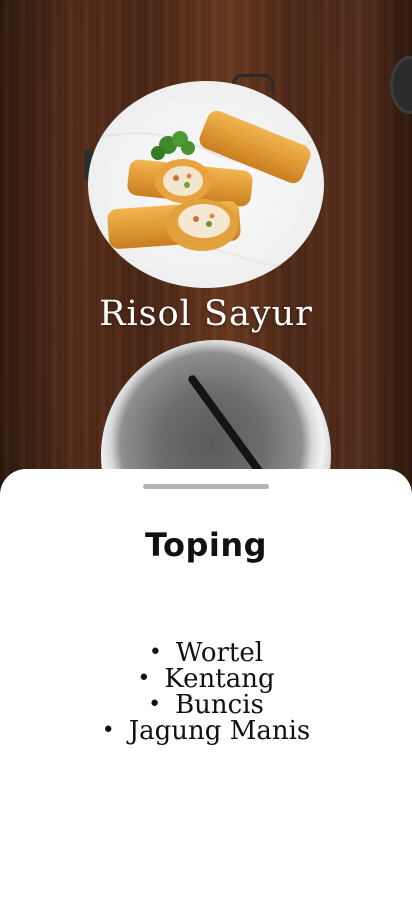  Describe the element at coordinates (401, 85) in the screenshot. I see `background-cup` at that location.